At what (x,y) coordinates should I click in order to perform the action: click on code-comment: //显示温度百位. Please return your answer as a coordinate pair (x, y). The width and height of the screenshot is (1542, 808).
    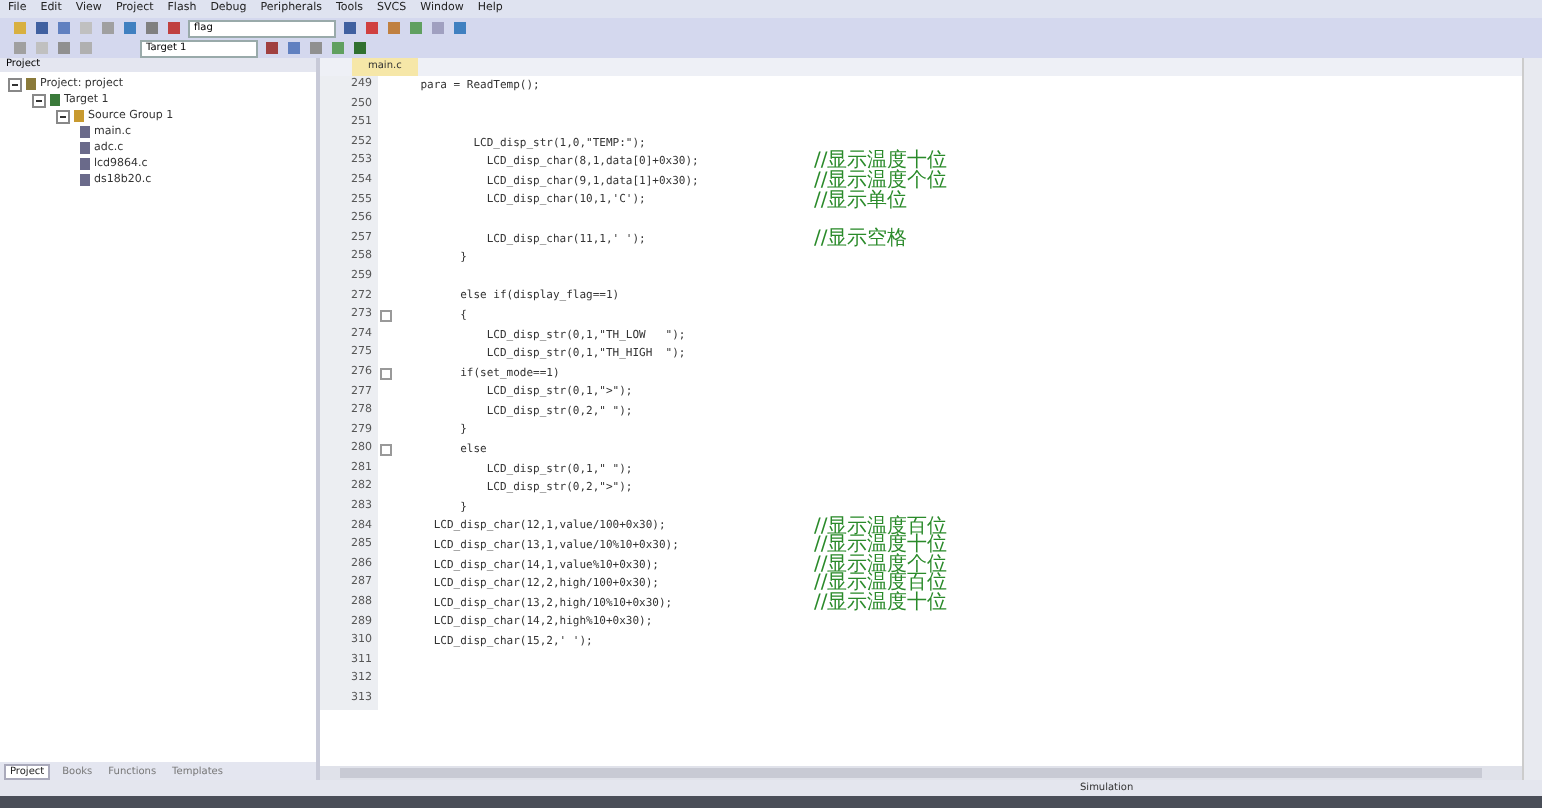
    Looking at the image, I should click on (881, 527).